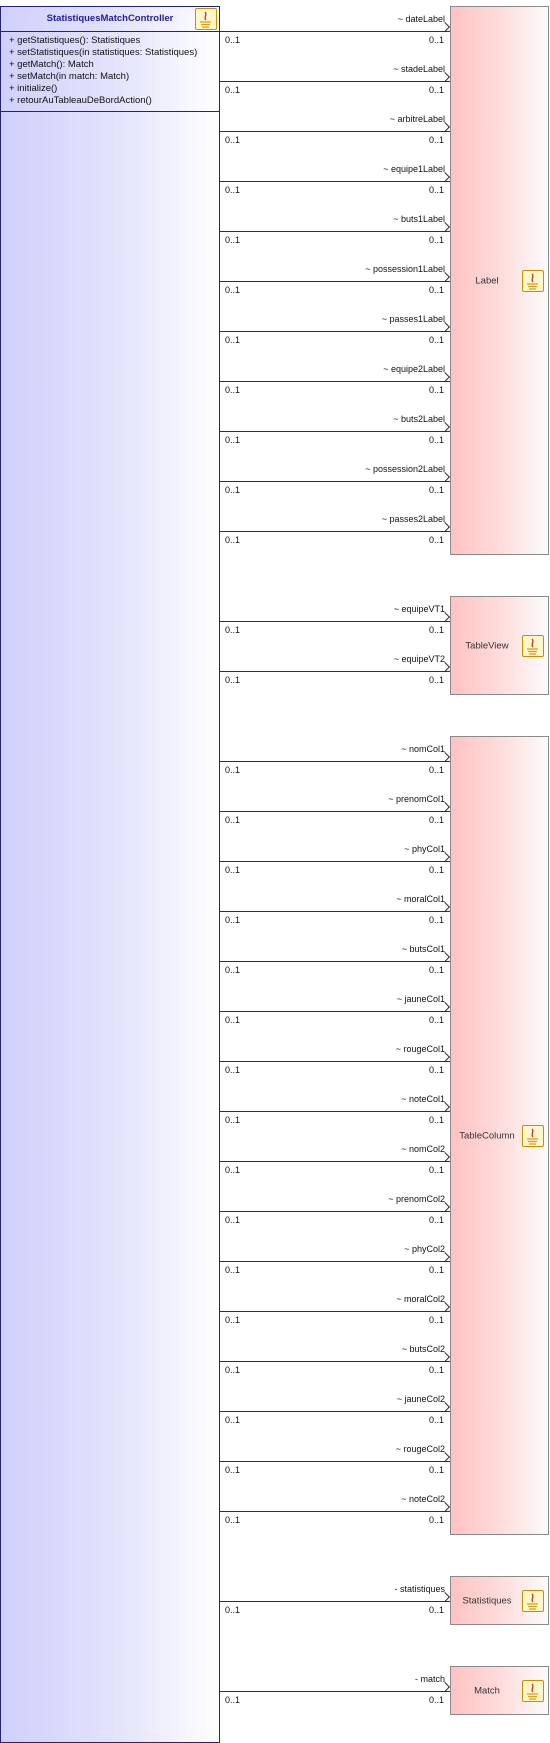 This screenshot has height=1743, width=550. What do you see at coordinates (423, 1349) in the screenshot?
I see `association-role-label: ~ butsCol2` at bounding box center [423, 1349].